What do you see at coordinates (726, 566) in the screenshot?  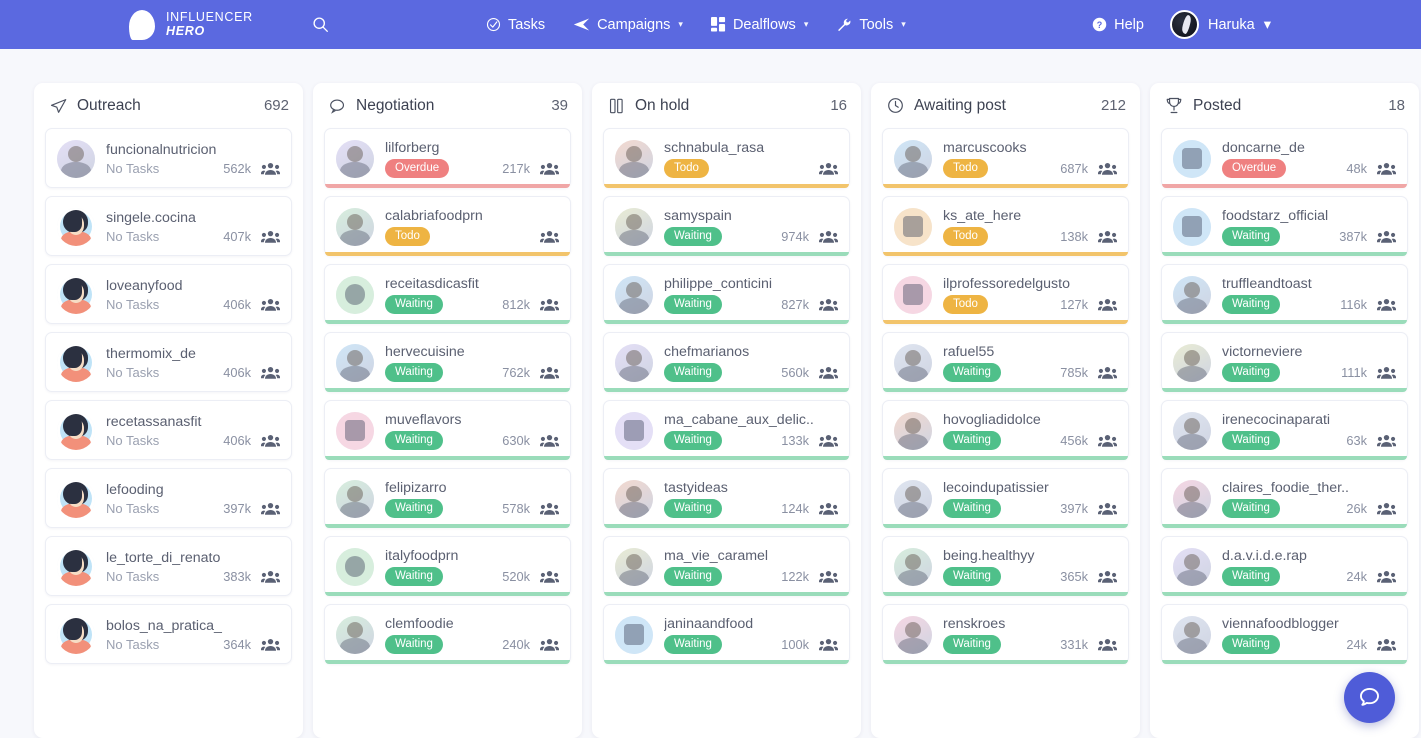 I see `influencer-card: ma_vie_caramel Waiting 122k` at bounding box center [726, 566].